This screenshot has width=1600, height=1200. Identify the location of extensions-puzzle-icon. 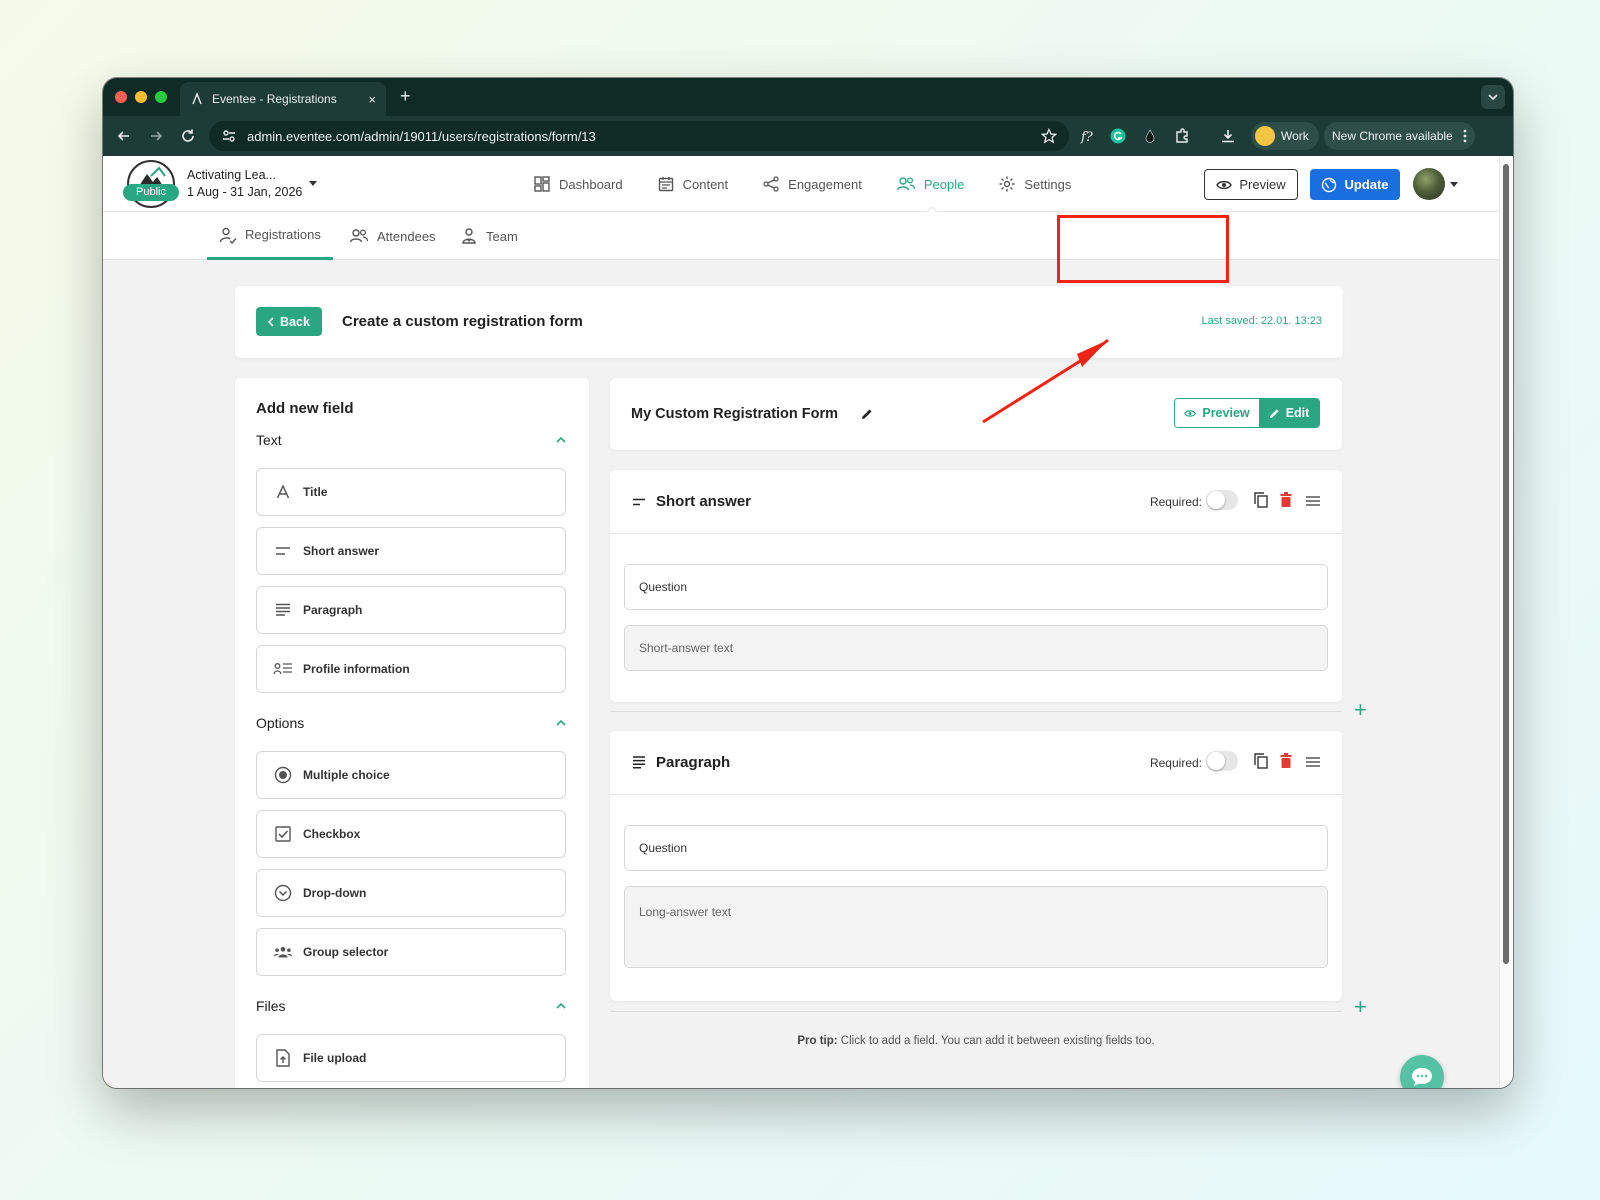
(1182, 136).